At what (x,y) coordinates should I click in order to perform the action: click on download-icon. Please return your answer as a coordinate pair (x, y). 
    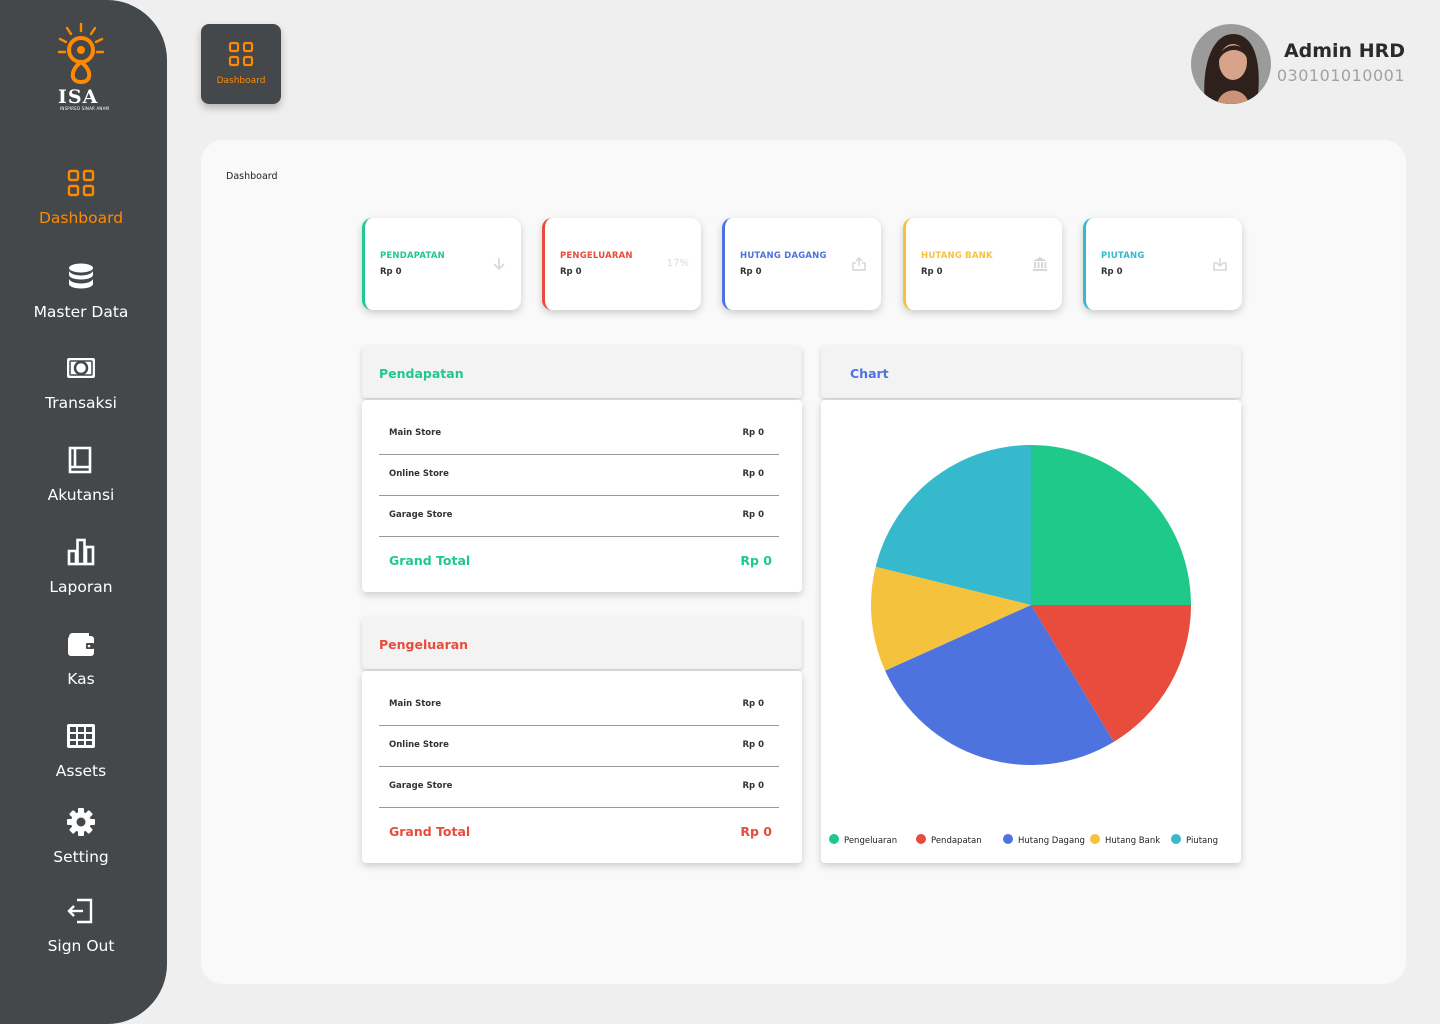
    Looking at the image, I should click on (1220, 264).